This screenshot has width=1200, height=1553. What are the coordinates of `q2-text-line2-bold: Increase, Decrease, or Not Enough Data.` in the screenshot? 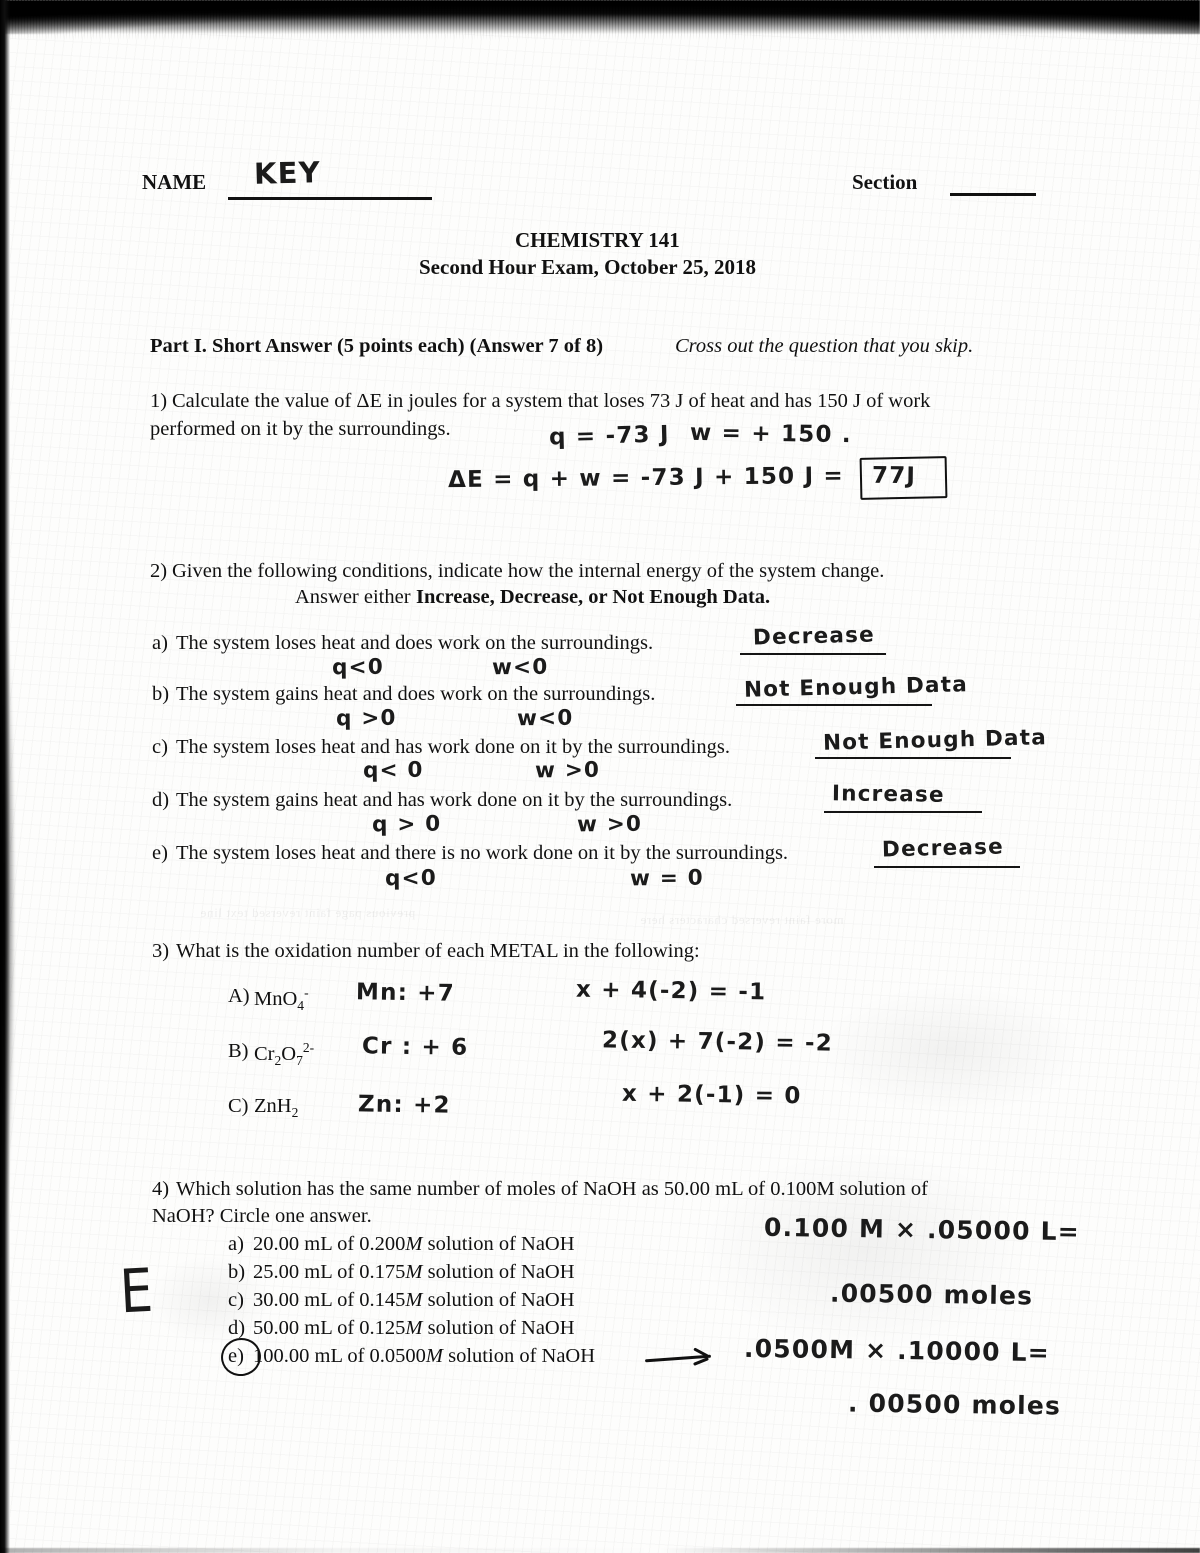 It's located at (593, 597).